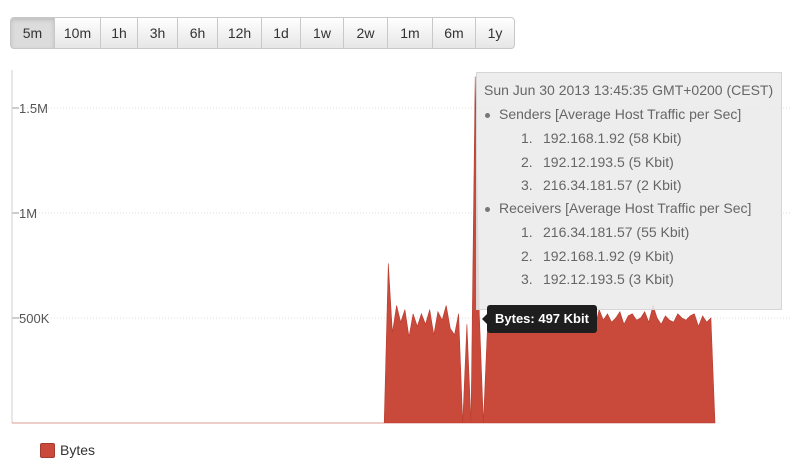 The height and width of the screenshot is (473, 800). I want to click on host-text: 192.12.193.5 (3 Kbit), so click(608, 279).